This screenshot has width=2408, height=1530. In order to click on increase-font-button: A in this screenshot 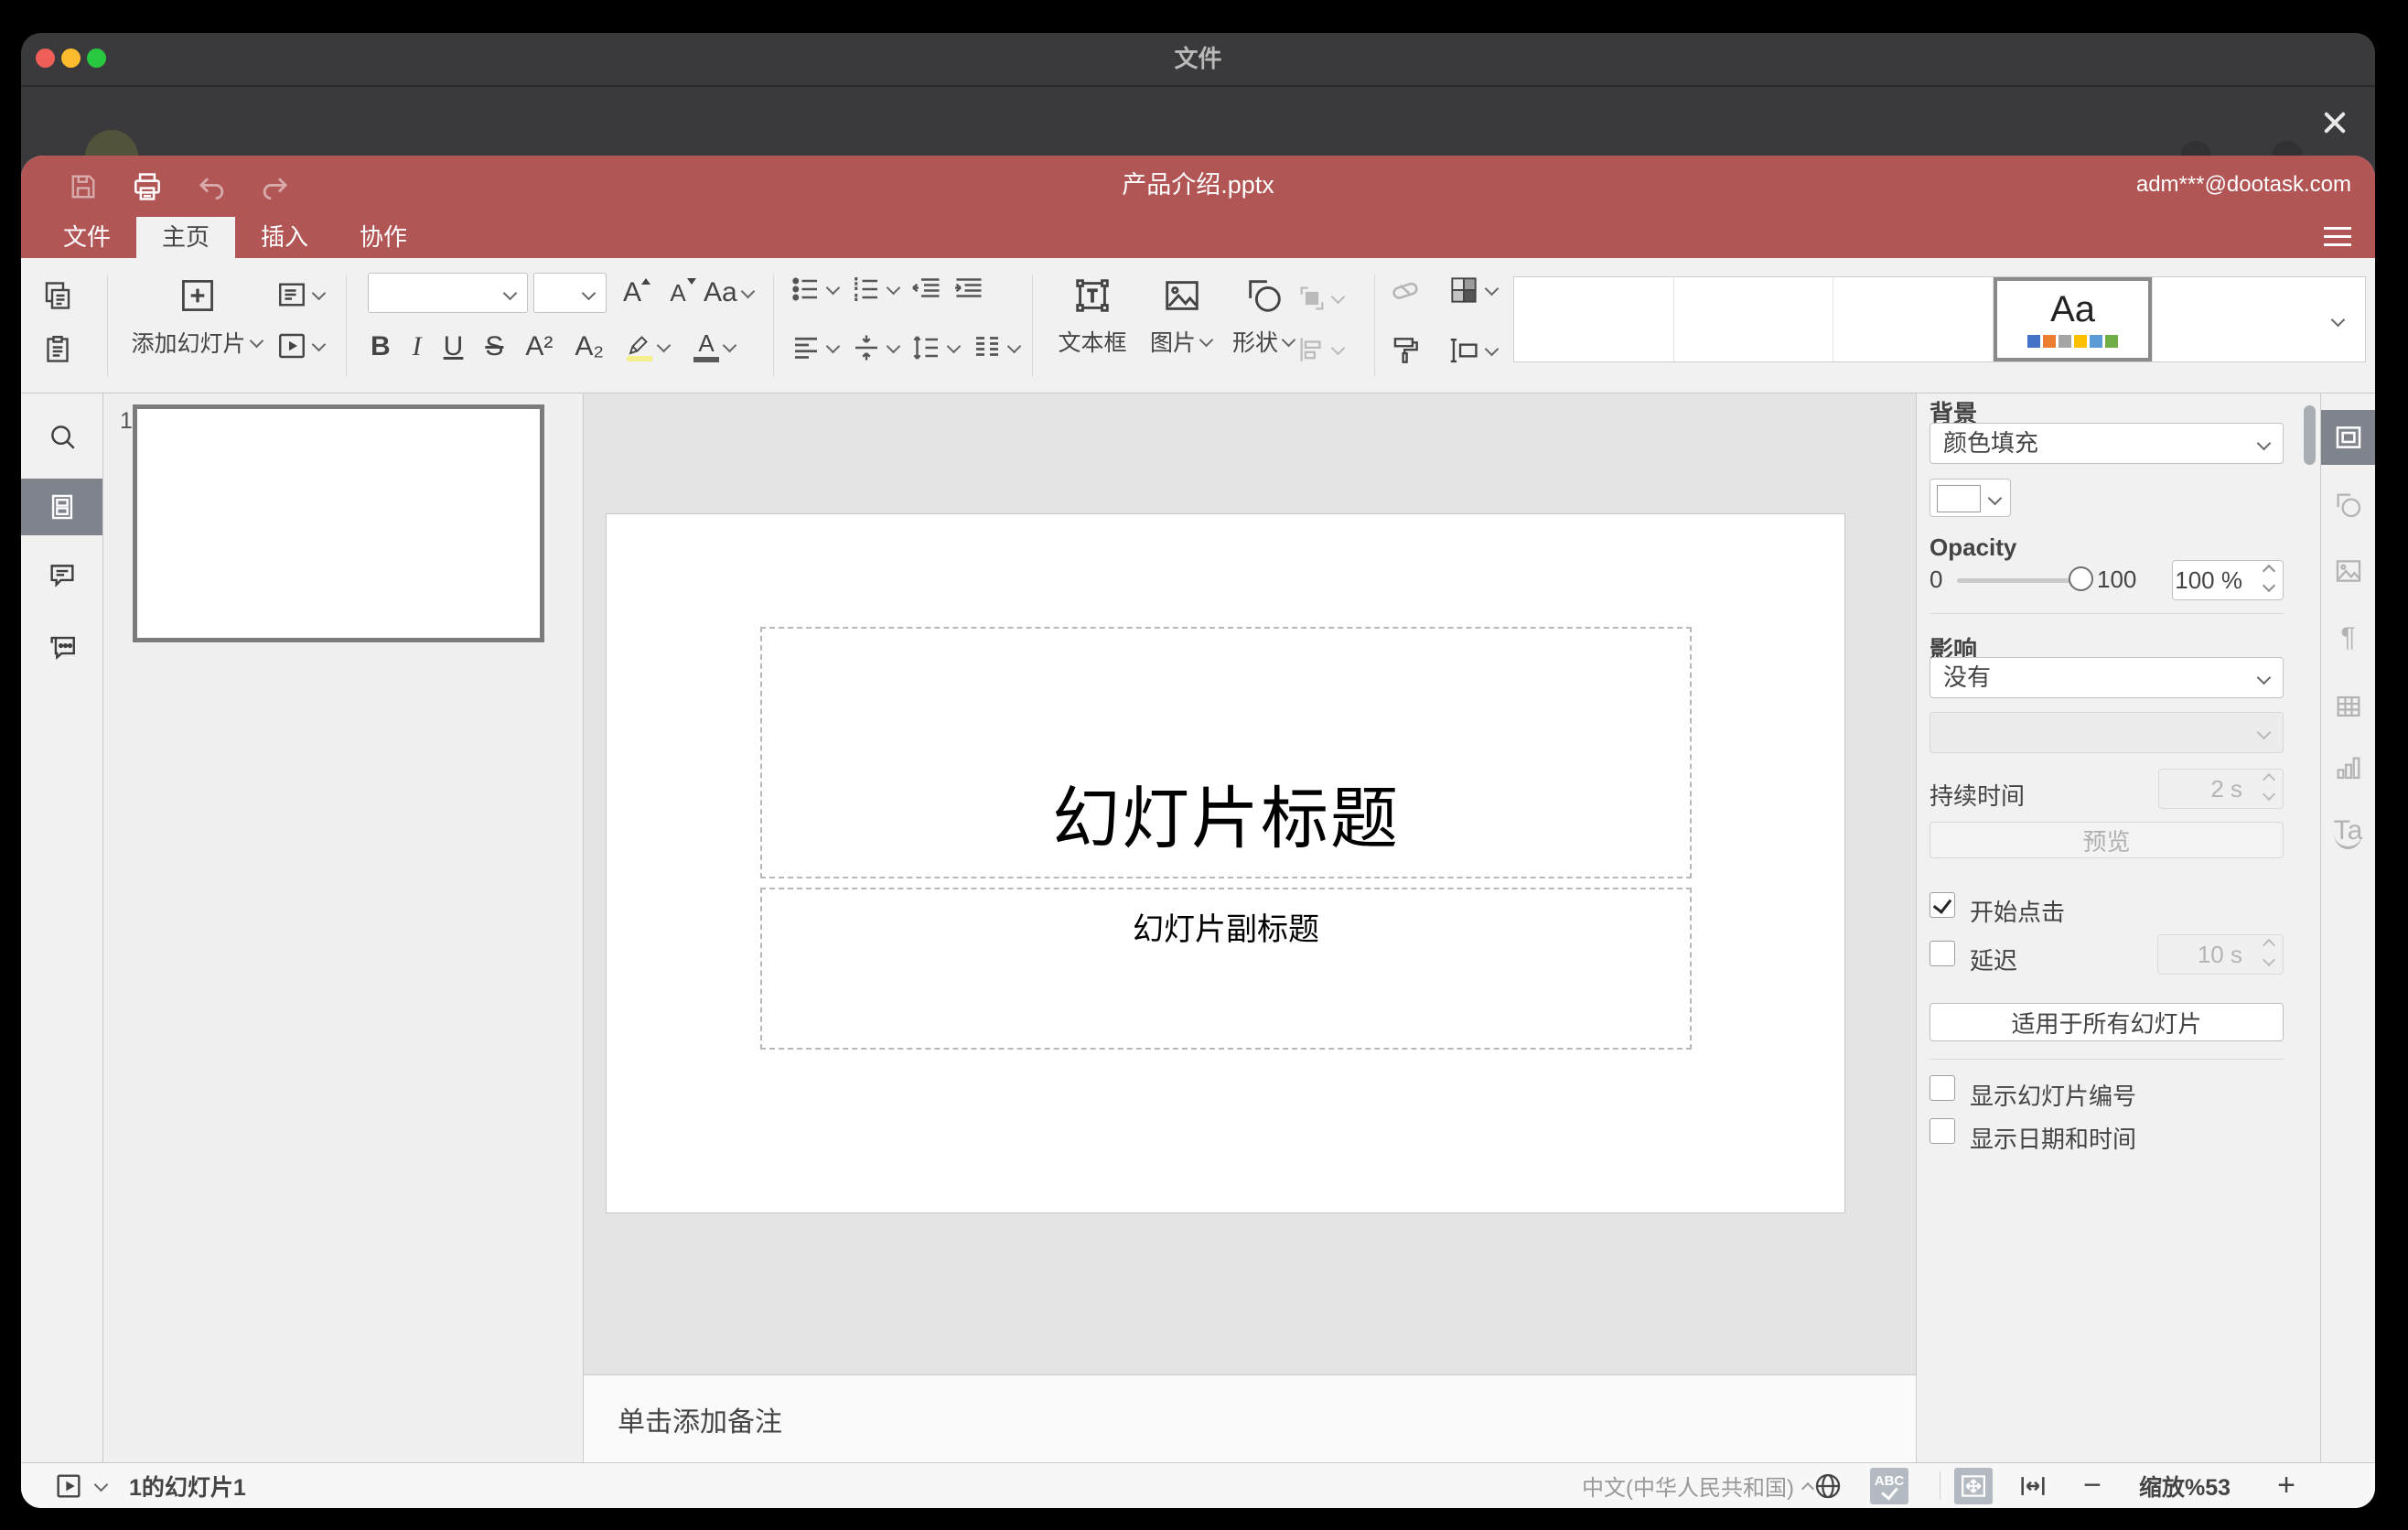, I will do `click(632, 293)`.